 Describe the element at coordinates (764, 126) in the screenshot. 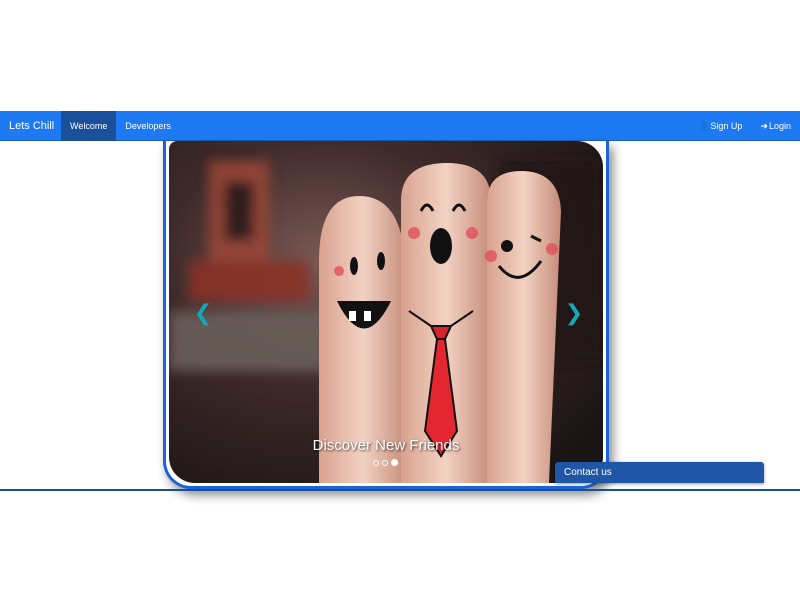

I see `login-icon: ➜` at that location.